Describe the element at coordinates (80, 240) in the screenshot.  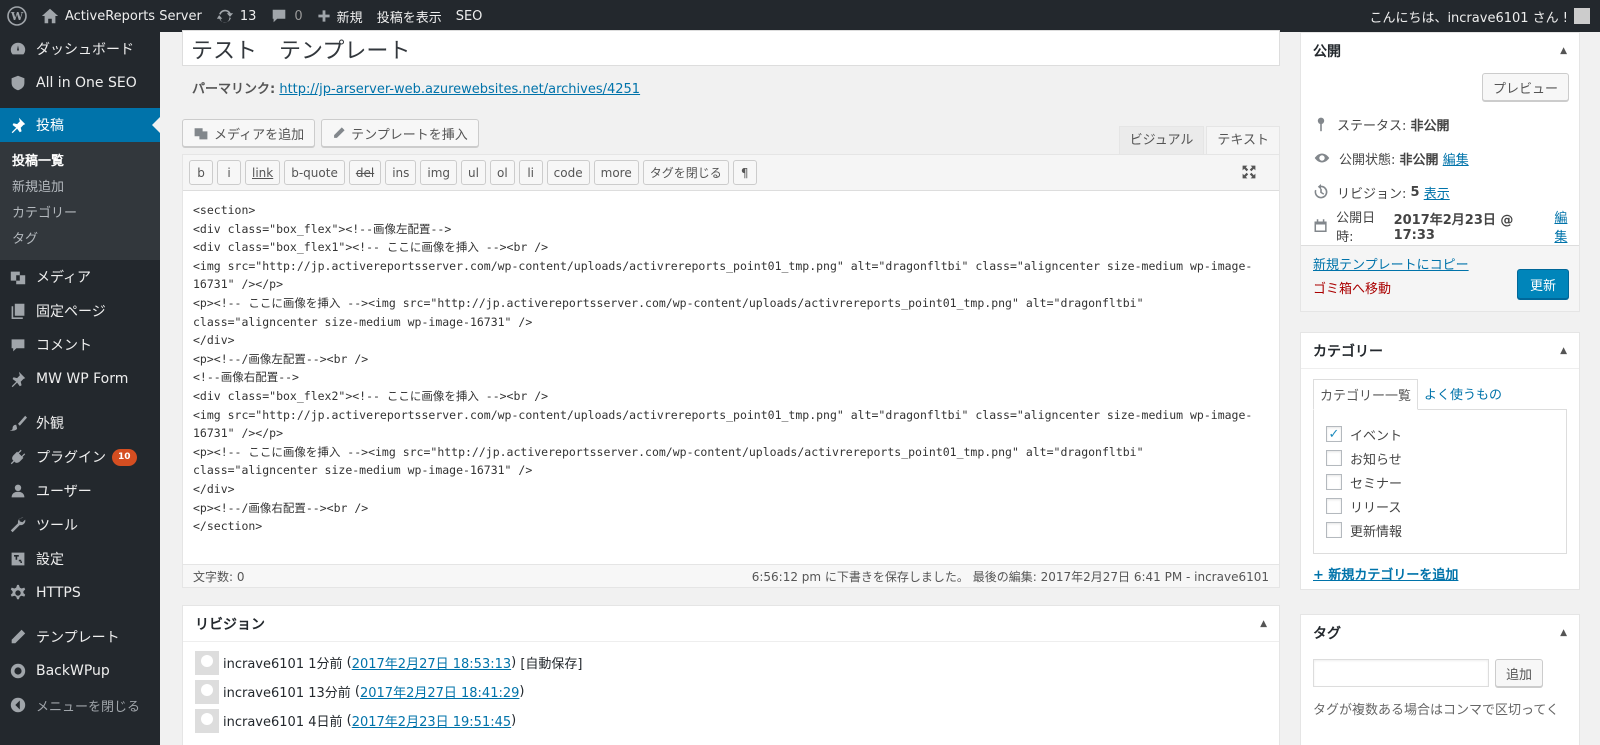
I see `submenu-tags: タグ` at that location.